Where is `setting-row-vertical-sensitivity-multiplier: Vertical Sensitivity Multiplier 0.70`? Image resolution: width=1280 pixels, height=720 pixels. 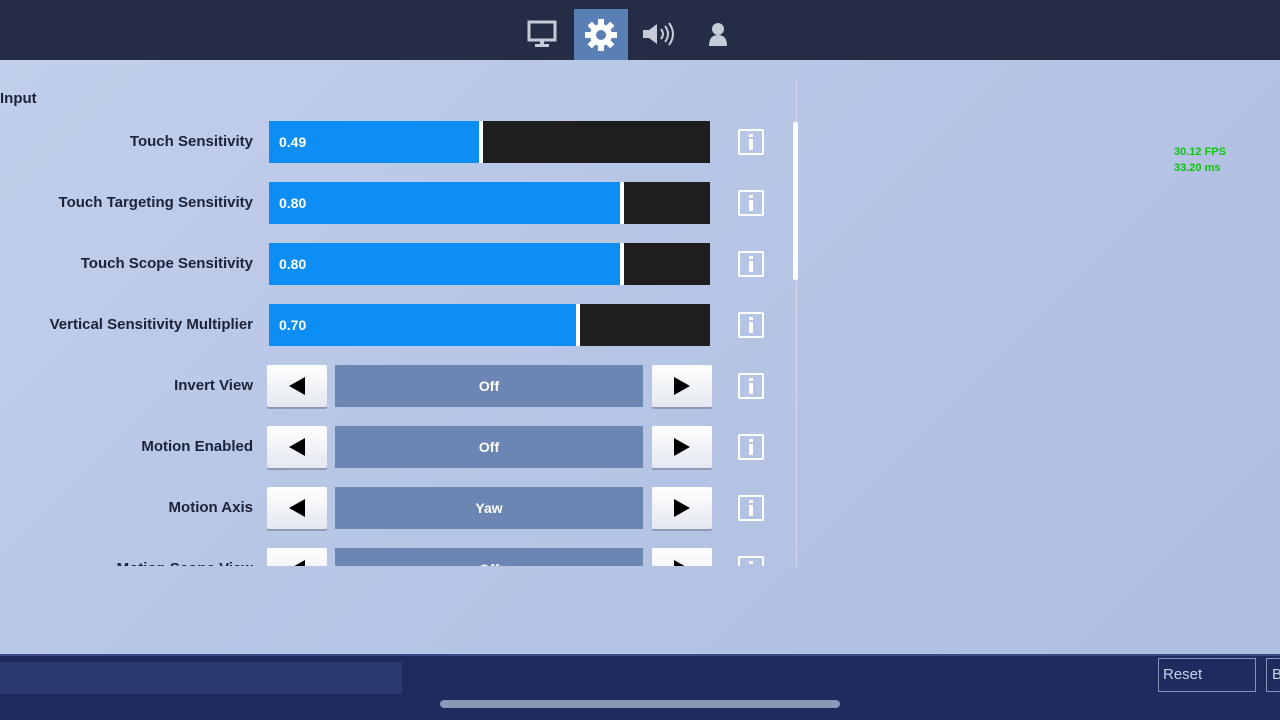 setting-row-vertical-sensitivity-multiplier: Vertical Sensitivity Multiplier 0.70 is located at coordinates (400, 325).